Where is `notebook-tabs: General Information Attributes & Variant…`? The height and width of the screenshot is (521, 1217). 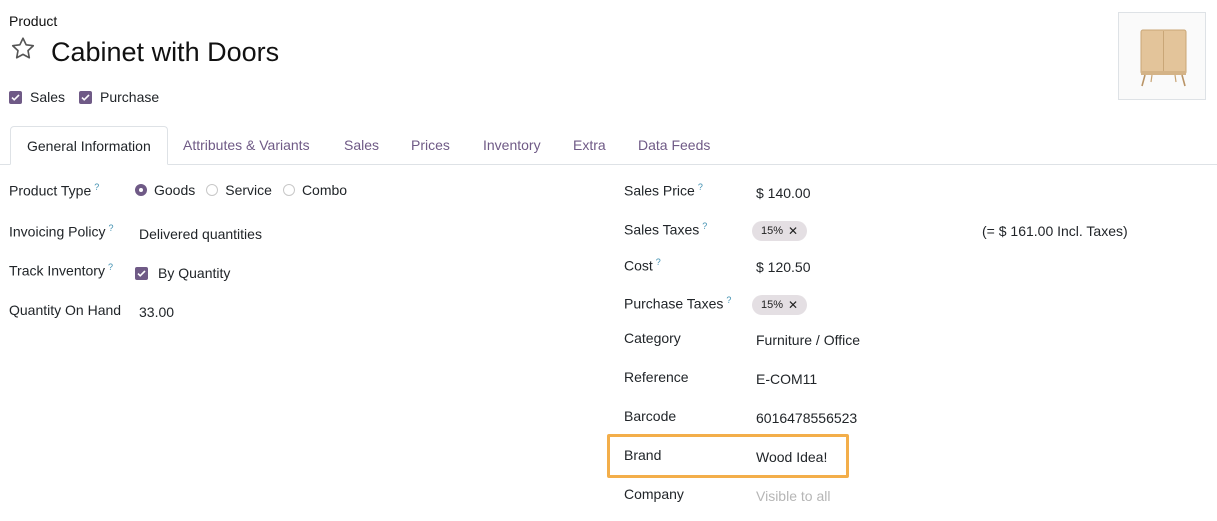 notebook-tabs: General Information Attributes & Variant… is located at coordinates (608, 145).